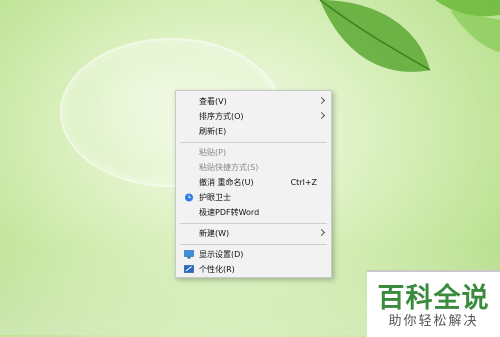  I want to click on display-settings-icon, so click(189, 254).